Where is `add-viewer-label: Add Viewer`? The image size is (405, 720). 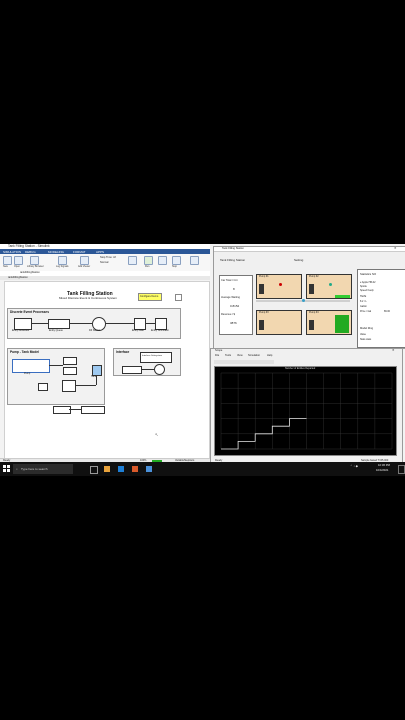
add-viewer-label: Add Viewer is located at coordinates (84, 266).